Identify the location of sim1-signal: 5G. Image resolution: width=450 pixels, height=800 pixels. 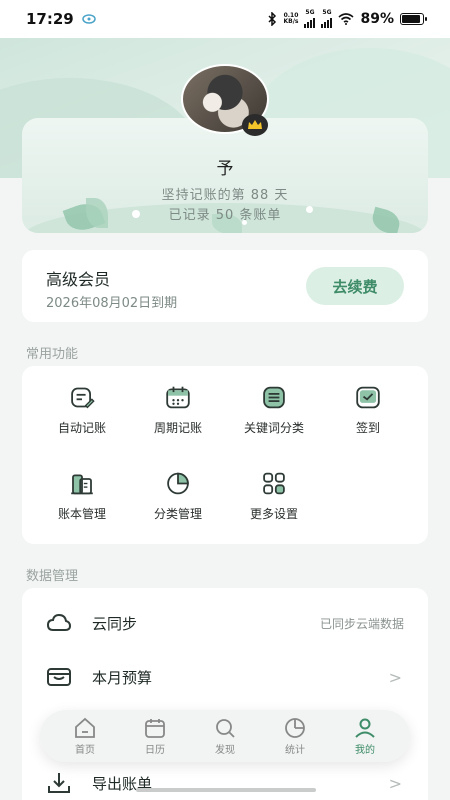
(310, 19).